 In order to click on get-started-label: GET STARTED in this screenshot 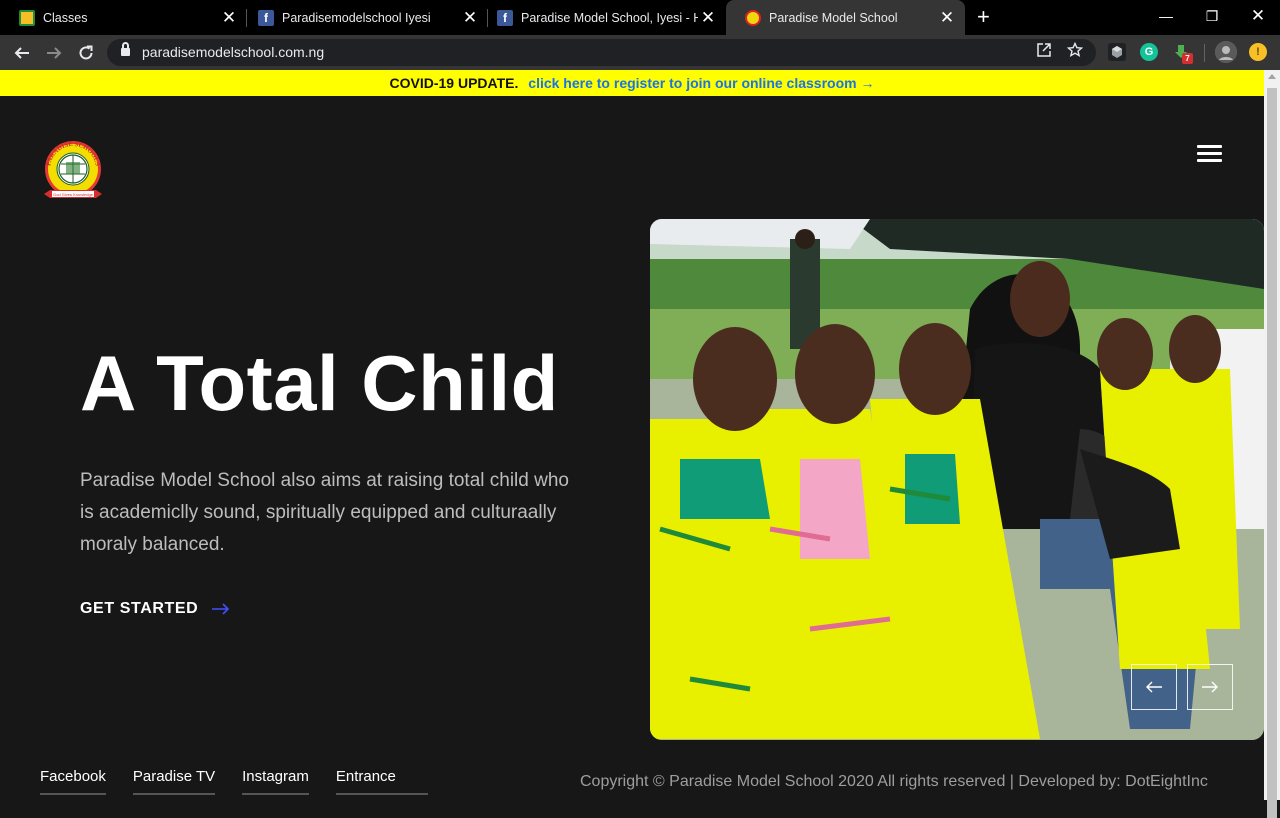, I will do `click(139, 608)`.